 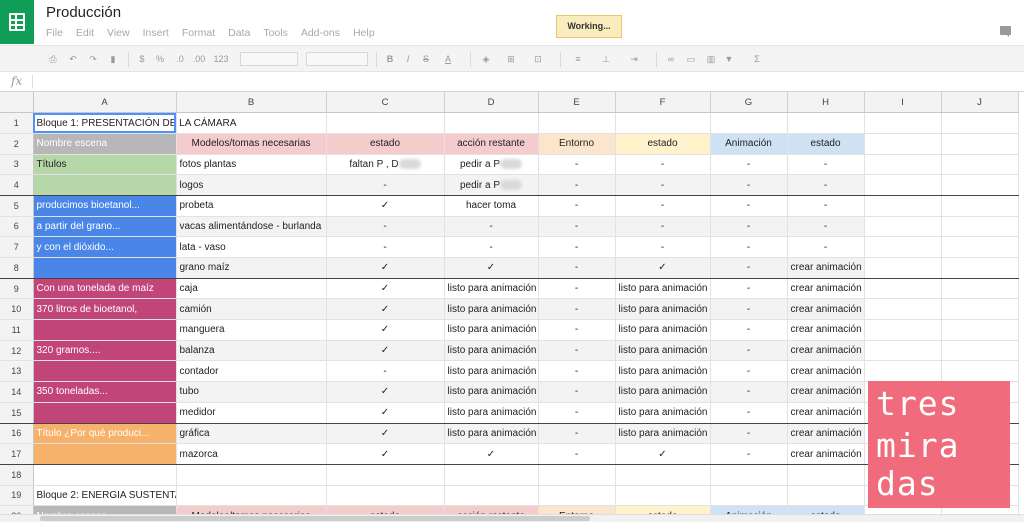 I want to click on cell-e2: Entorno, so click(x=577, y=144).